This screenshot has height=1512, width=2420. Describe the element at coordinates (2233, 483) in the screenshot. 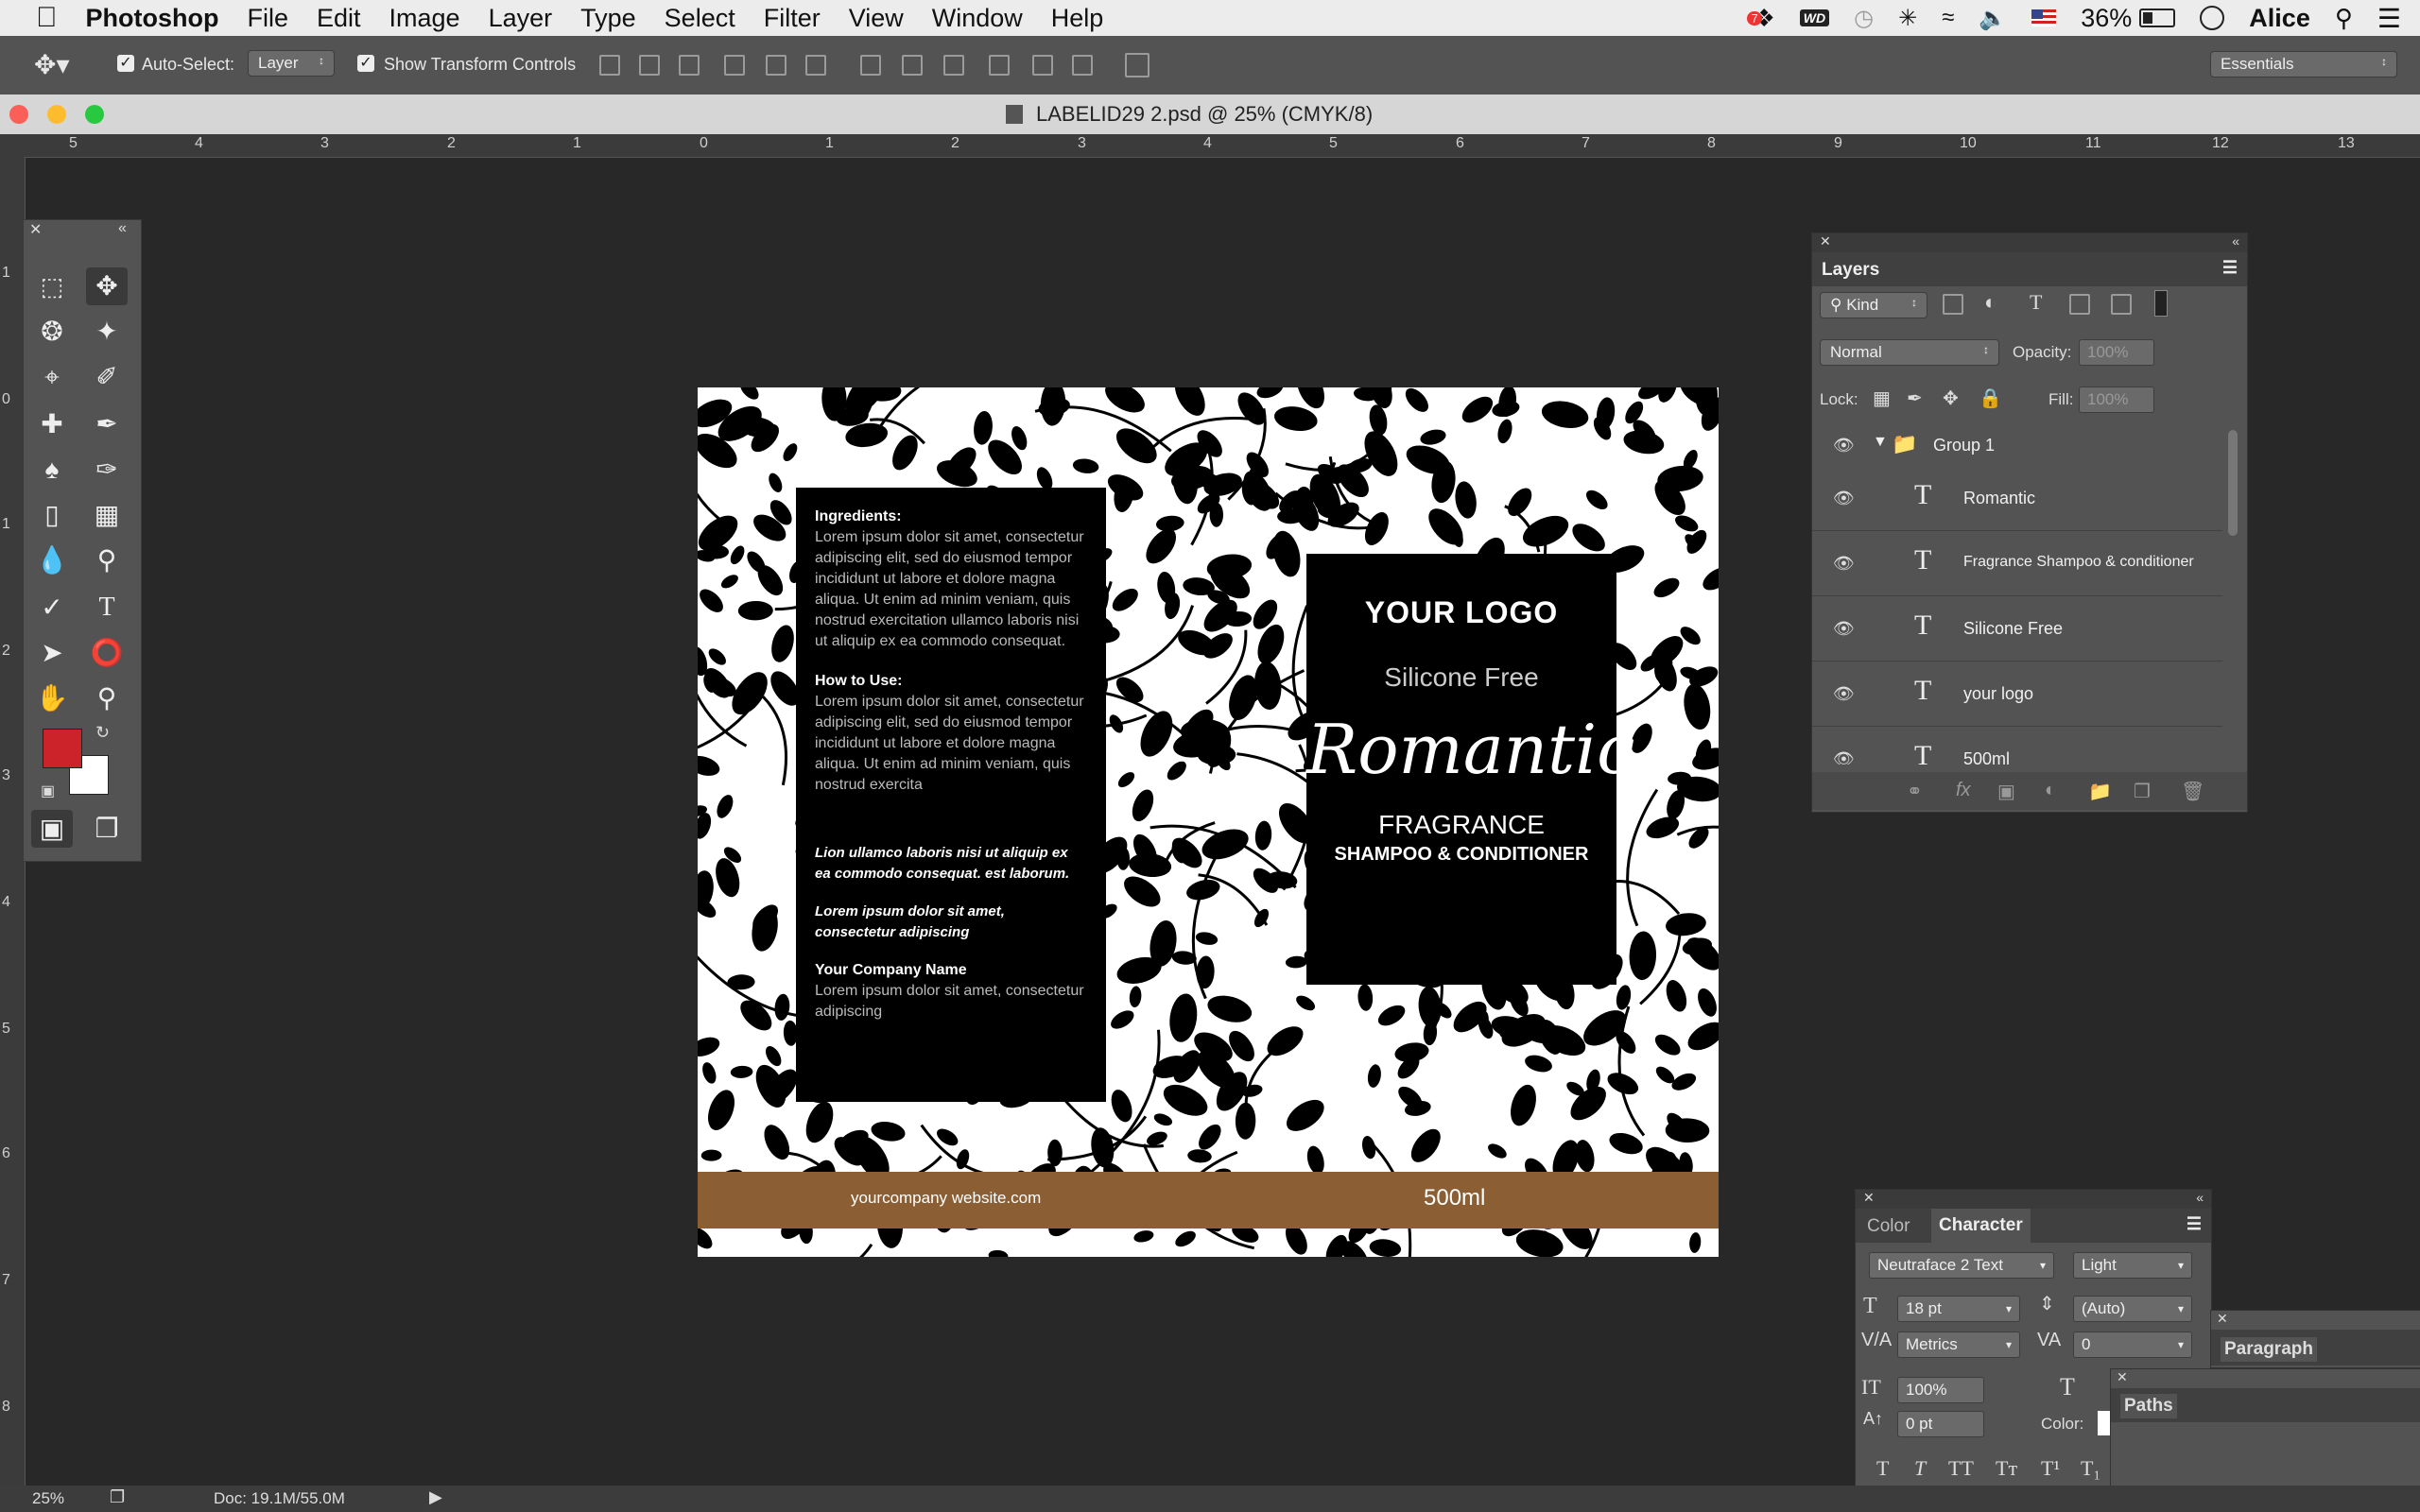

I see `layers-scrollbar` at that location.